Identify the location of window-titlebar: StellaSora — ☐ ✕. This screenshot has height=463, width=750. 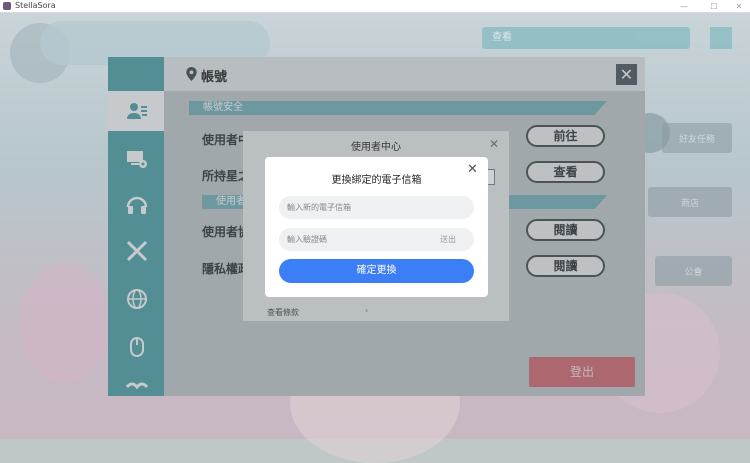
(375, 6).